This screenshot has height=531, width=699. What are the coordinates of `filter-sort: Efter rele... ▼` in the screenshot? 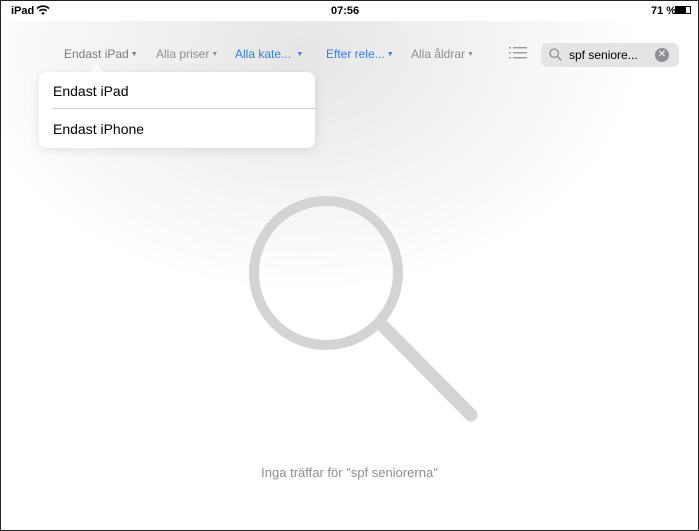 It's located at (360, 54).